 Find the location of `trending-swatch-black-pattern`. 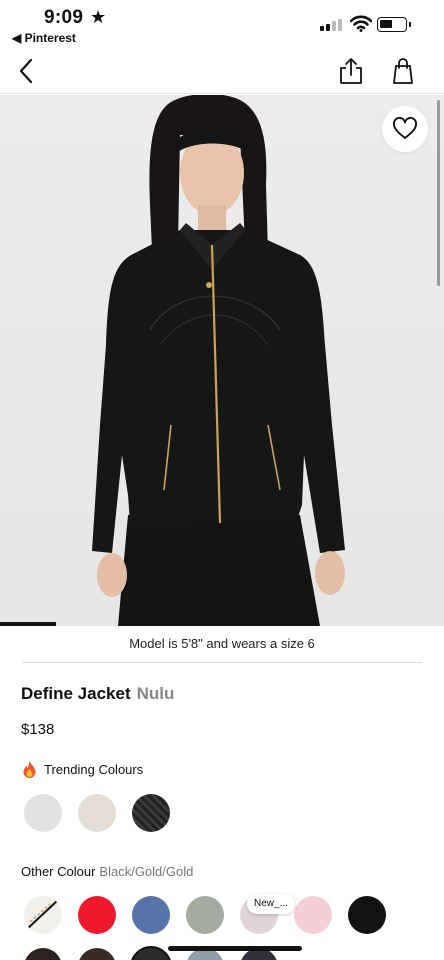

trending-swatch-black-pattern is located at coordinates (151, 813).